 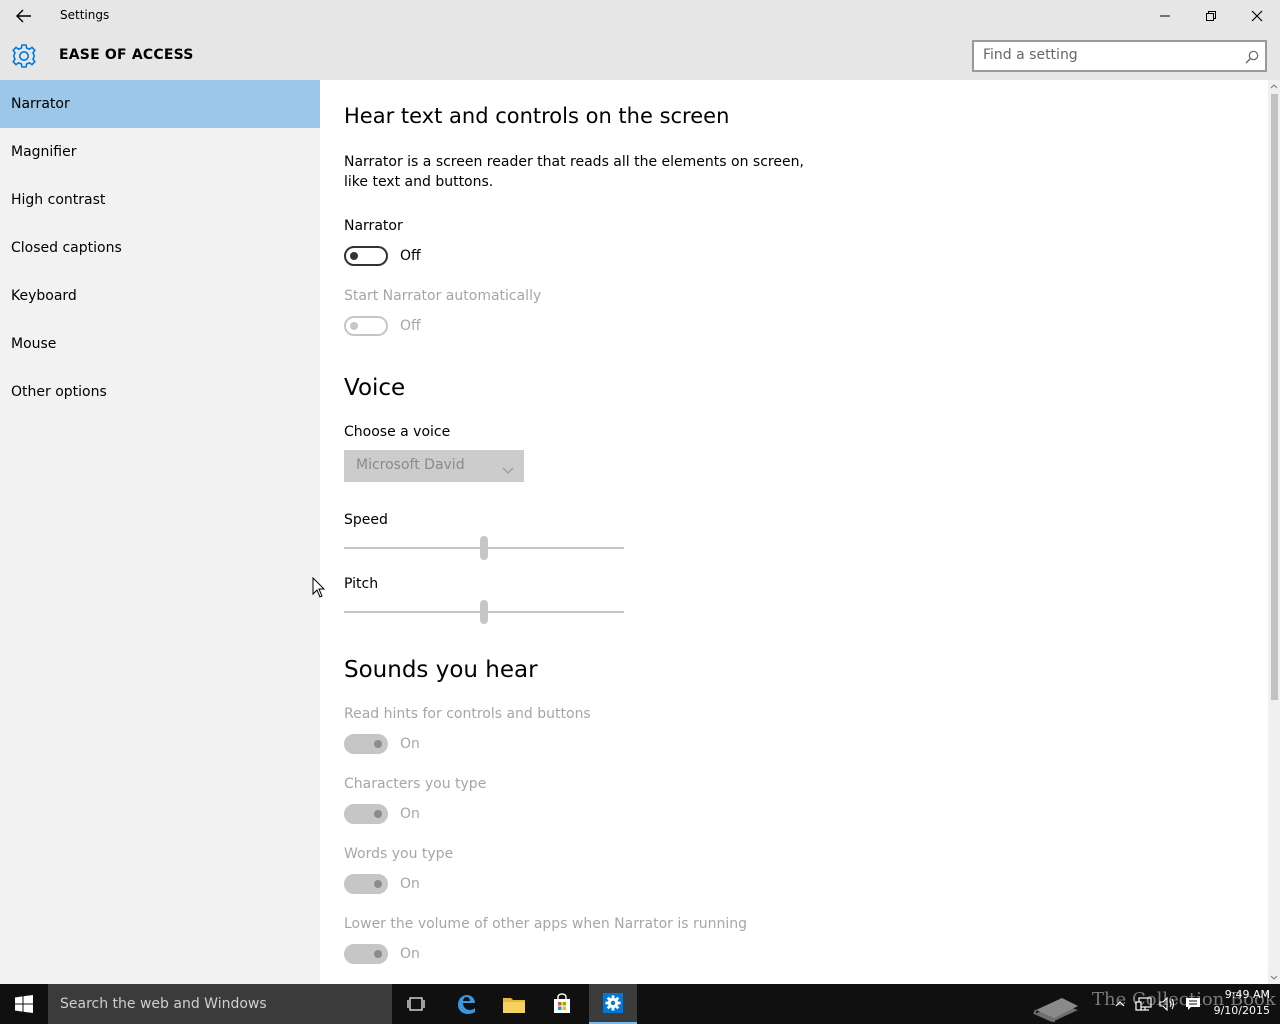 What do you see at coordinates (410, 814) in the screenshot?
I see `characters-you-type-state: On` at bounding box center [410, 814].